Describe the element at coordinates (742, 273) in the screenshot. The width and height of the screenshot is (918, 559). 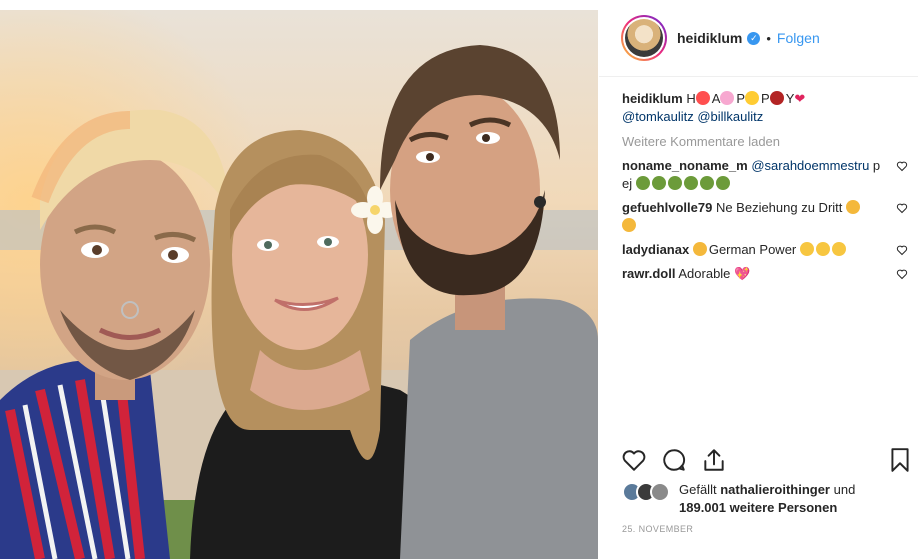
I see `heart-emoji-icon: 💖` at that location.